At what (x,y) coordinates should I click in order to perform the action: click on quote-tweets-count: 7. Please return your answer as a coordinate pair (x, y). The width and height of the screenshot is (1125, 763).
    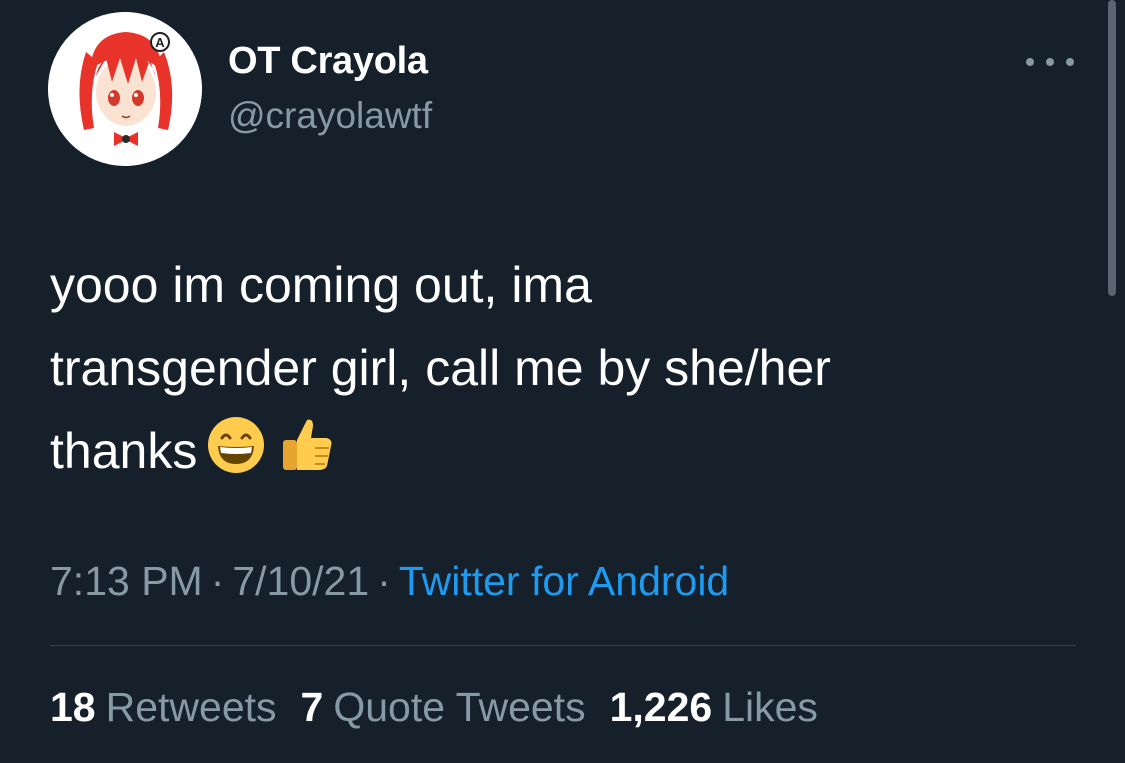
    Looking at the image, I should click on (312, 707).